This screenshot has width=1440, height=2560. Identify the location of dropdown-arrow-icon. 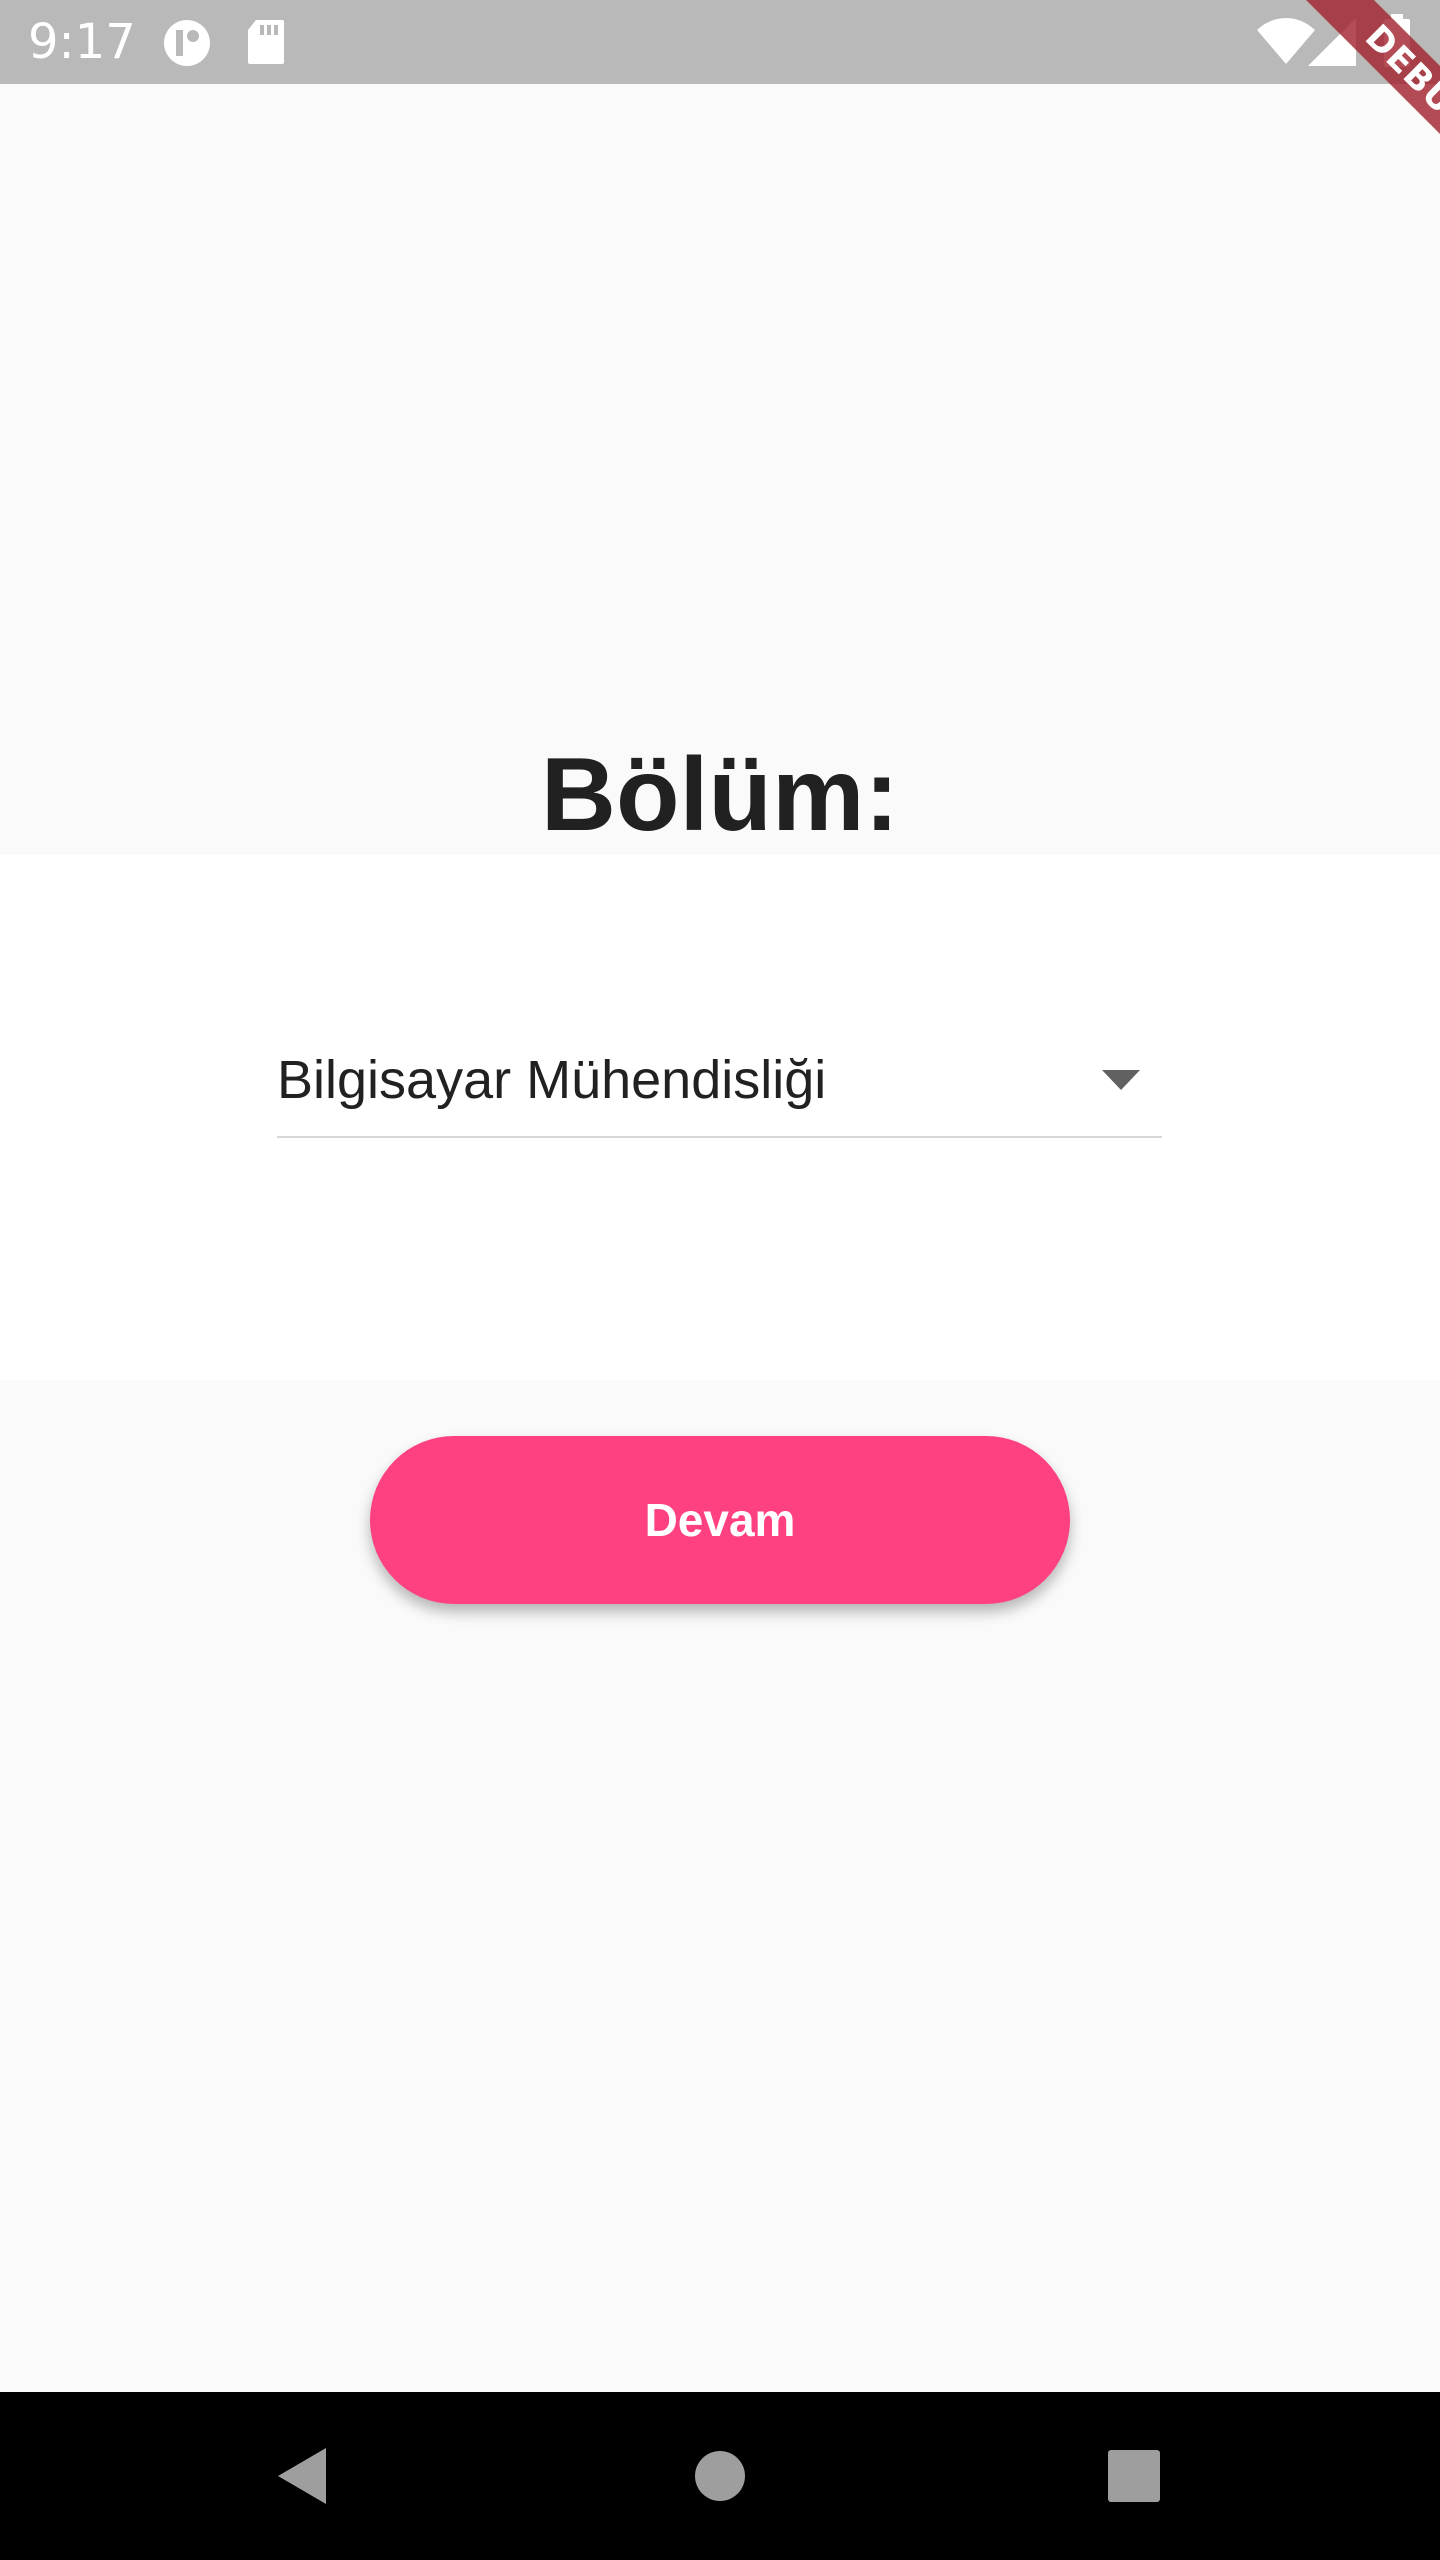
(1121, 1082).